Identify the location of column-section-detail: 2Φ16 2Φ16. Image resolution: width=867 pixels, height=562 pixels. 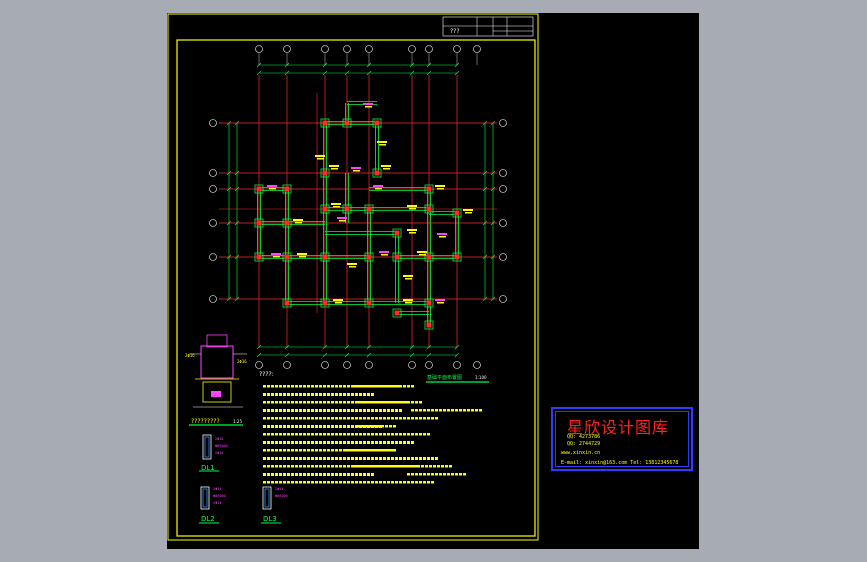
(216, 371).